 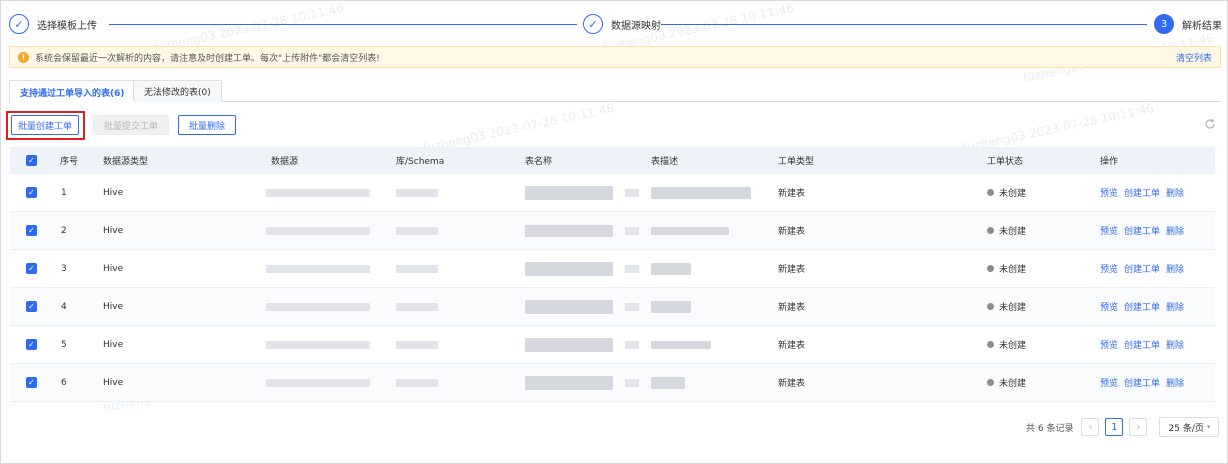 I want to click on batch-submit-button: 批量提交工单, so click(x=131, y=125).